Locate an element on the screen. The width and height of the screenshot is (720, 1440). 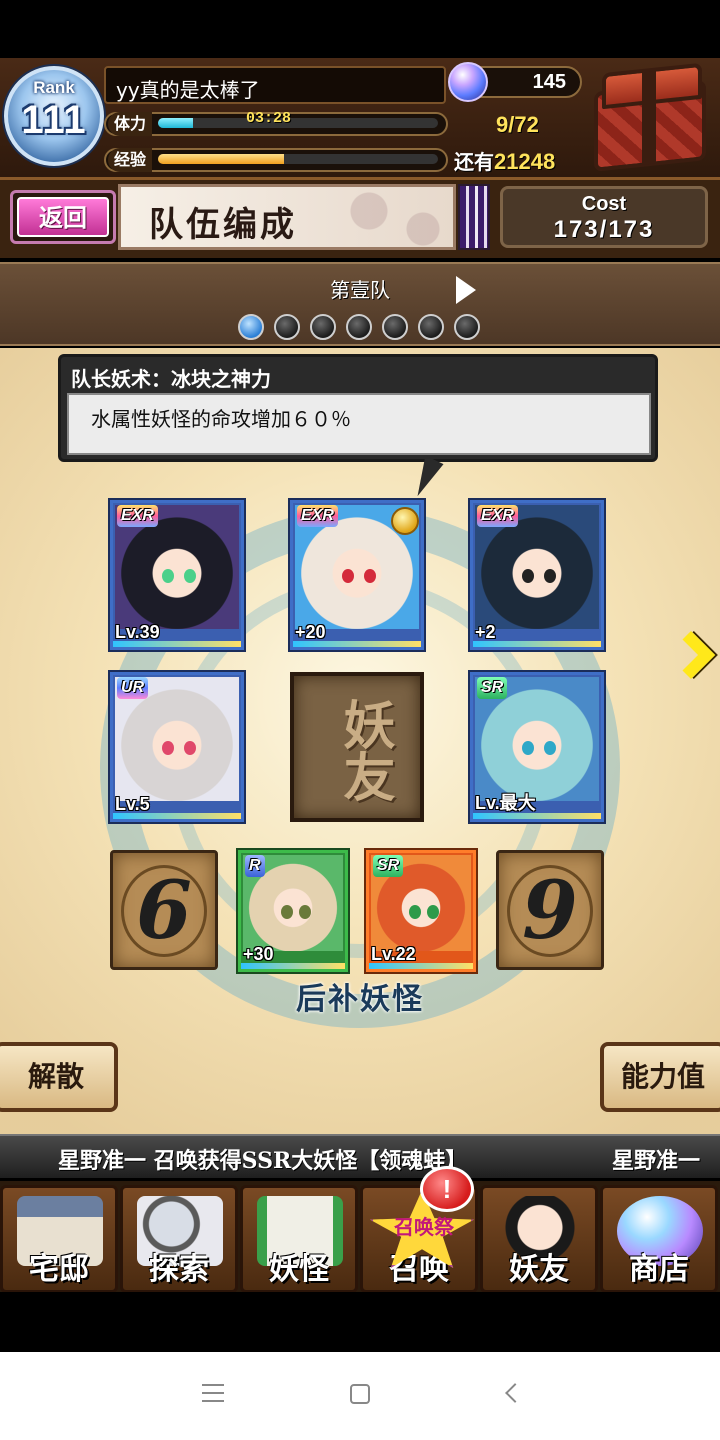
team-card-5: SR Lv.最大 is located at coordinates (537, 747).